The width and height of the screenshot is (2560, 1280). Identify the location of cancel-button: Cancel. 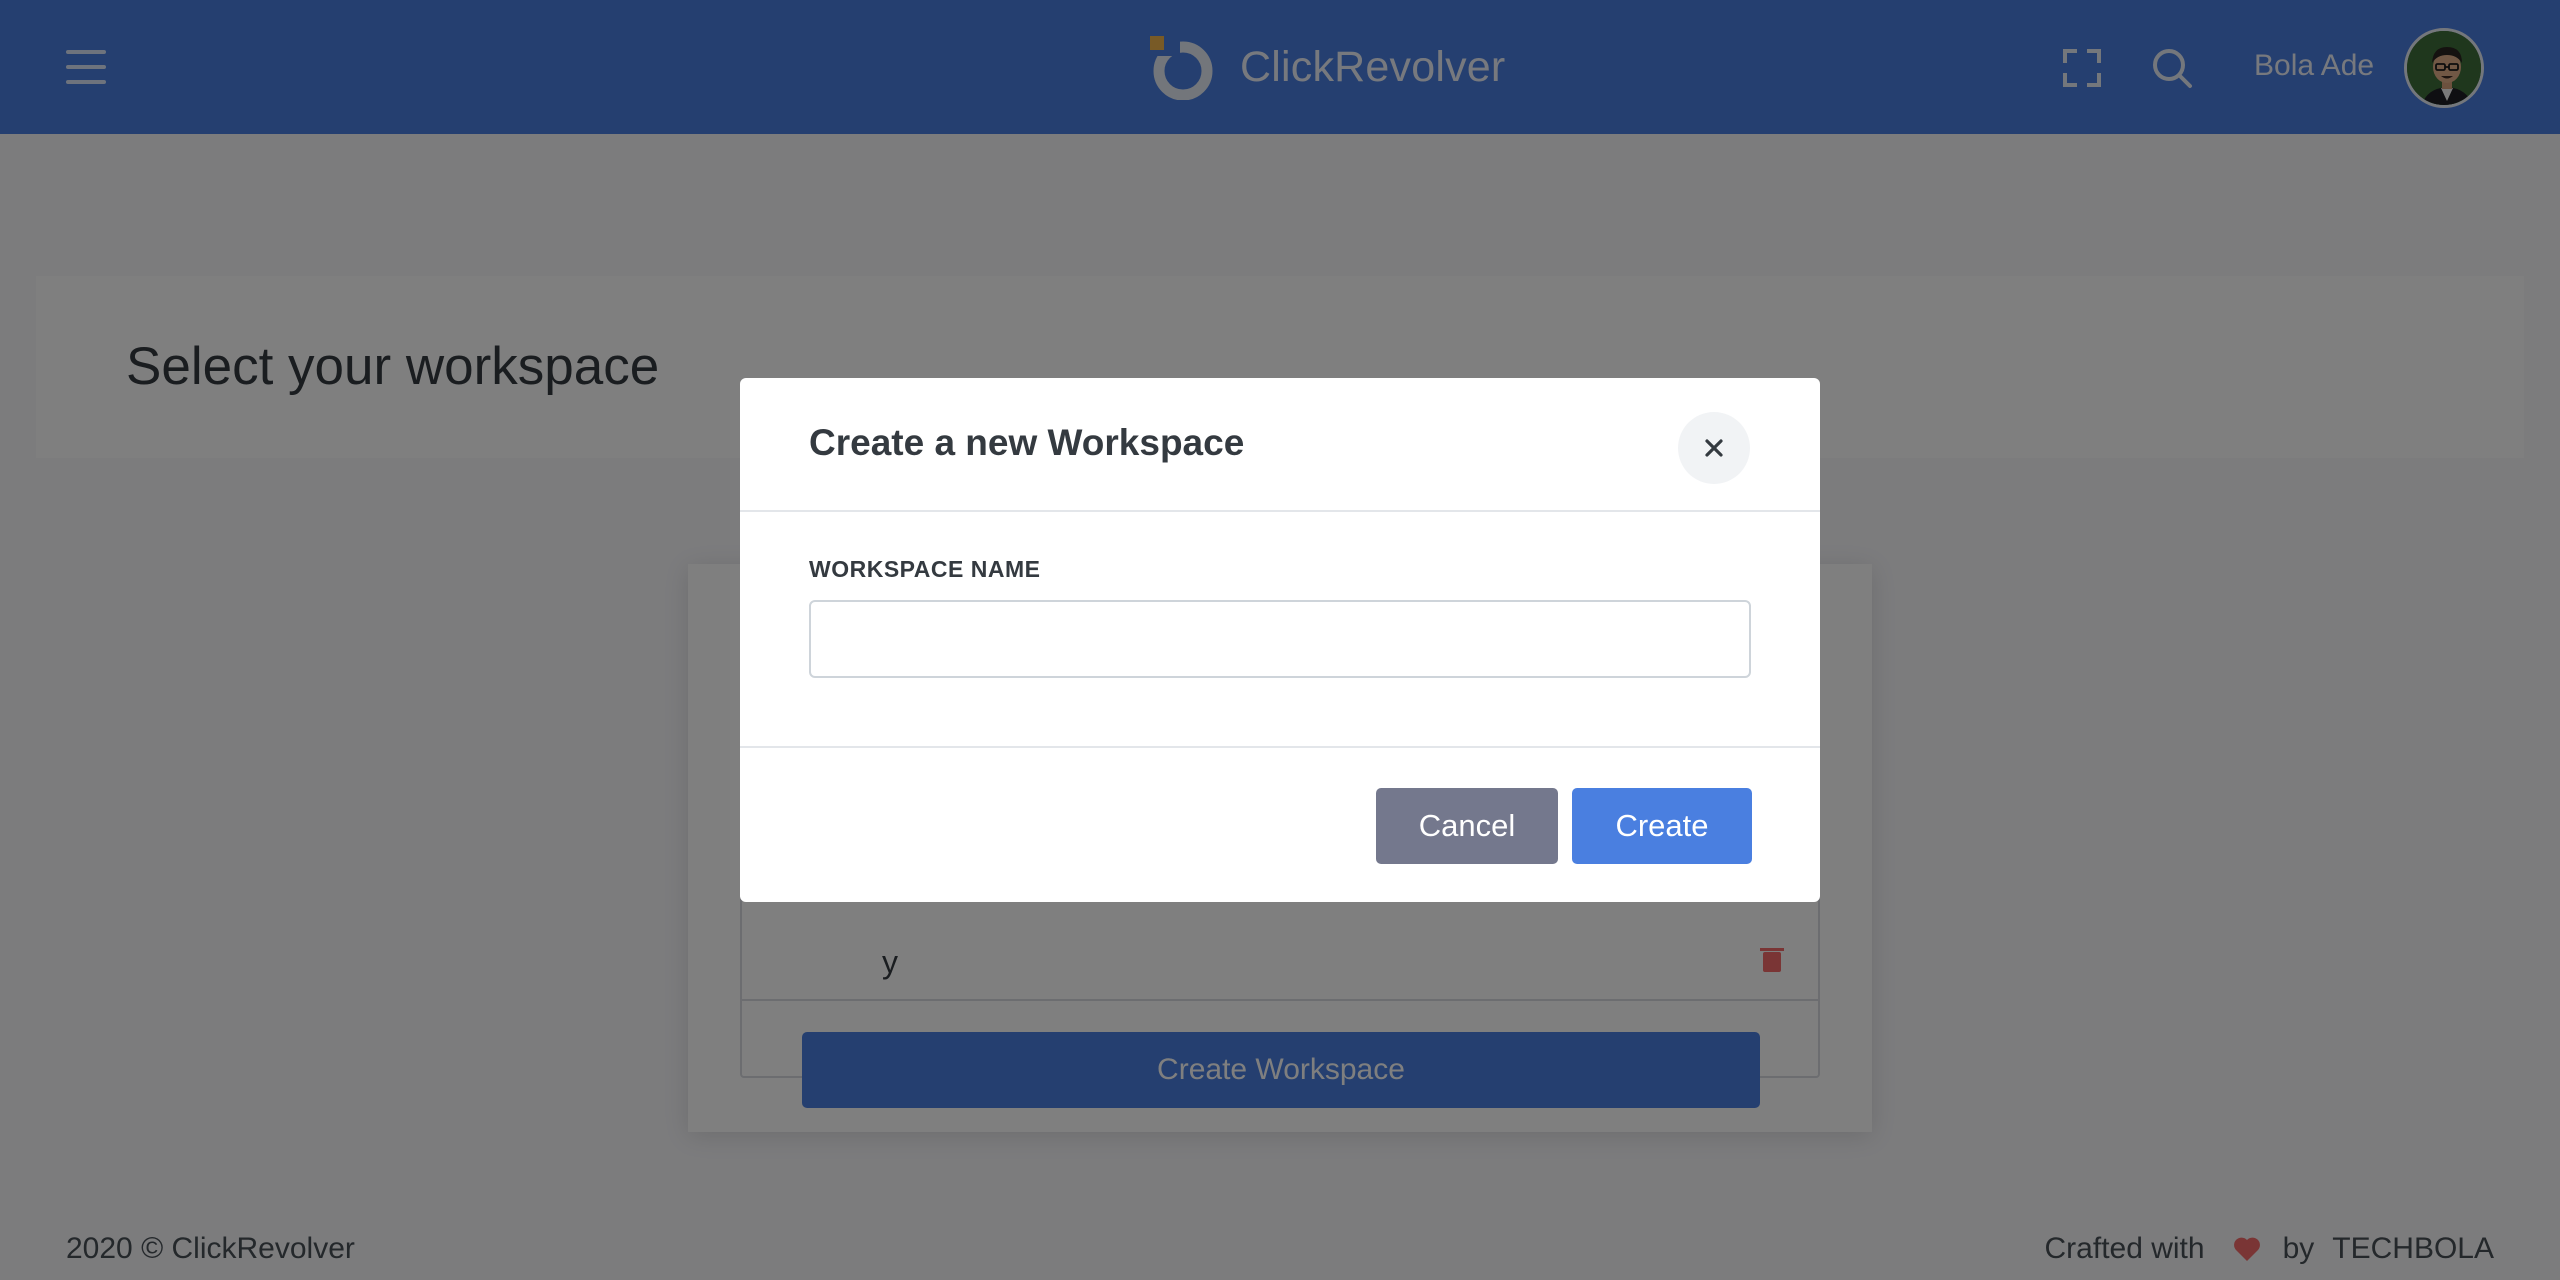
(1467, 826).